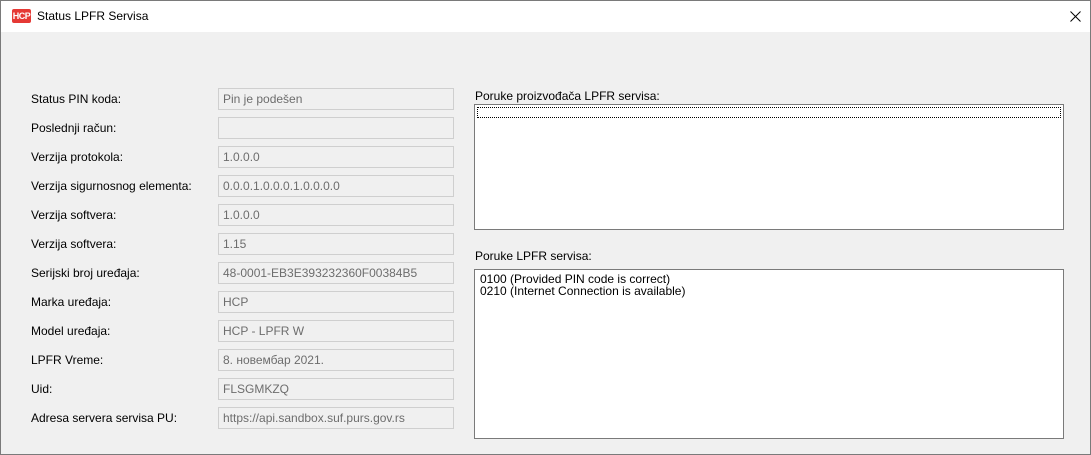  Describe the element at coordinates (21, 16) in the screenshot. I see `app-logo-icon: HCP` at that location.